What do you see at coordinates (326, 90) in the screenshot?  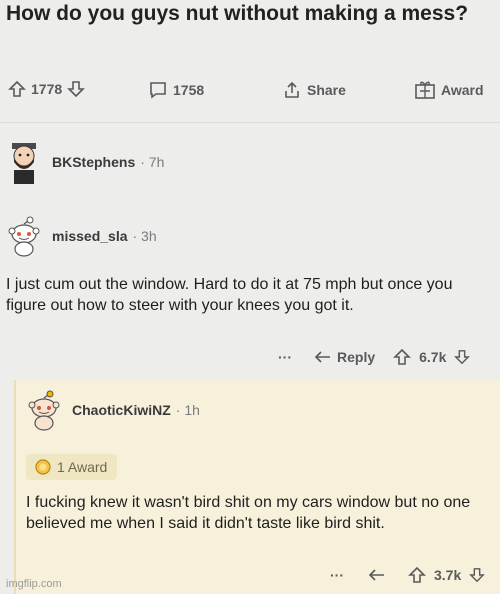 I see `share-label: Share` at bounding box center [326, 90].